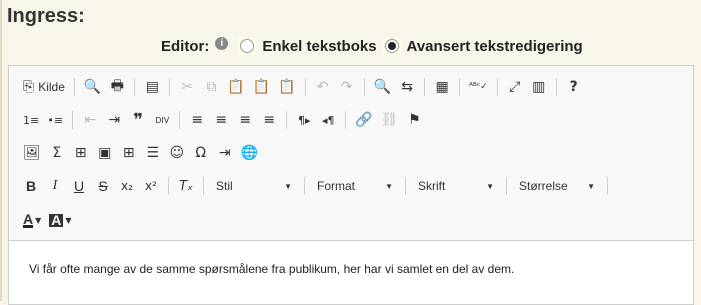 Image resolution: width=701 pixels, height=305 pixels. I want to click on align-right-icon: ≡, so click(245, 120).